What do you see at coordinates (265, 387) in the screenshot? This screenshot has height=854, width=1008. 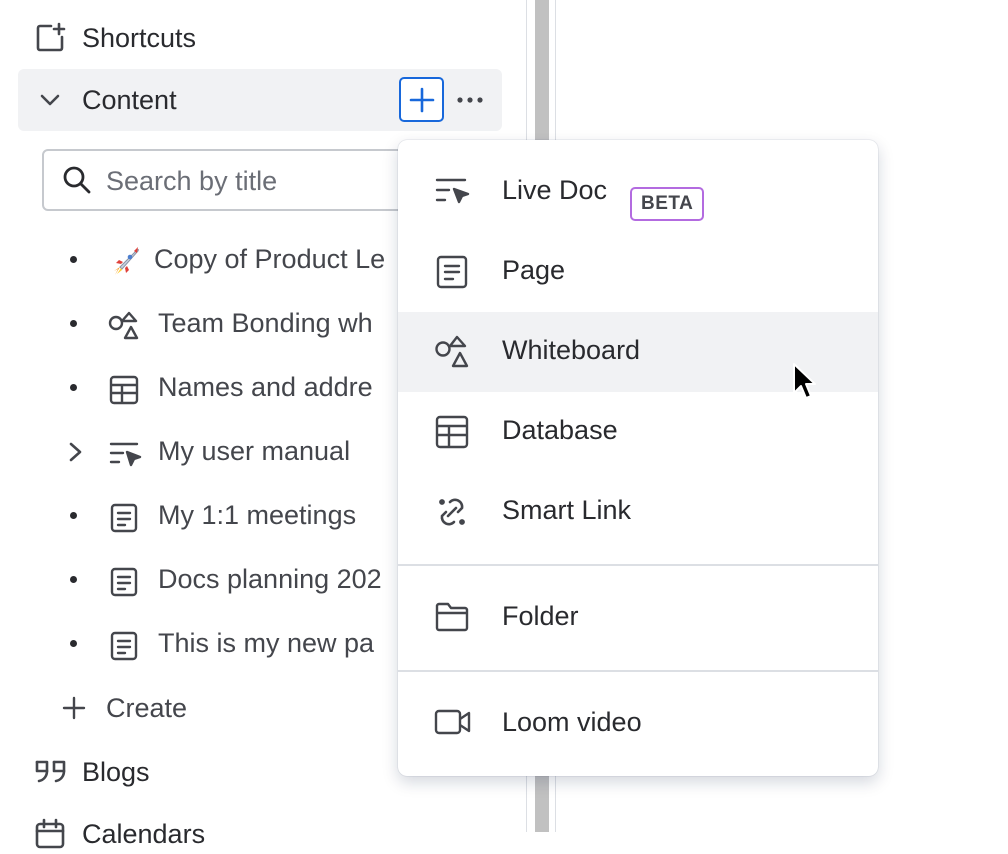 I see `tree-item-label: Names and addre` at bounding box center [265, 387].